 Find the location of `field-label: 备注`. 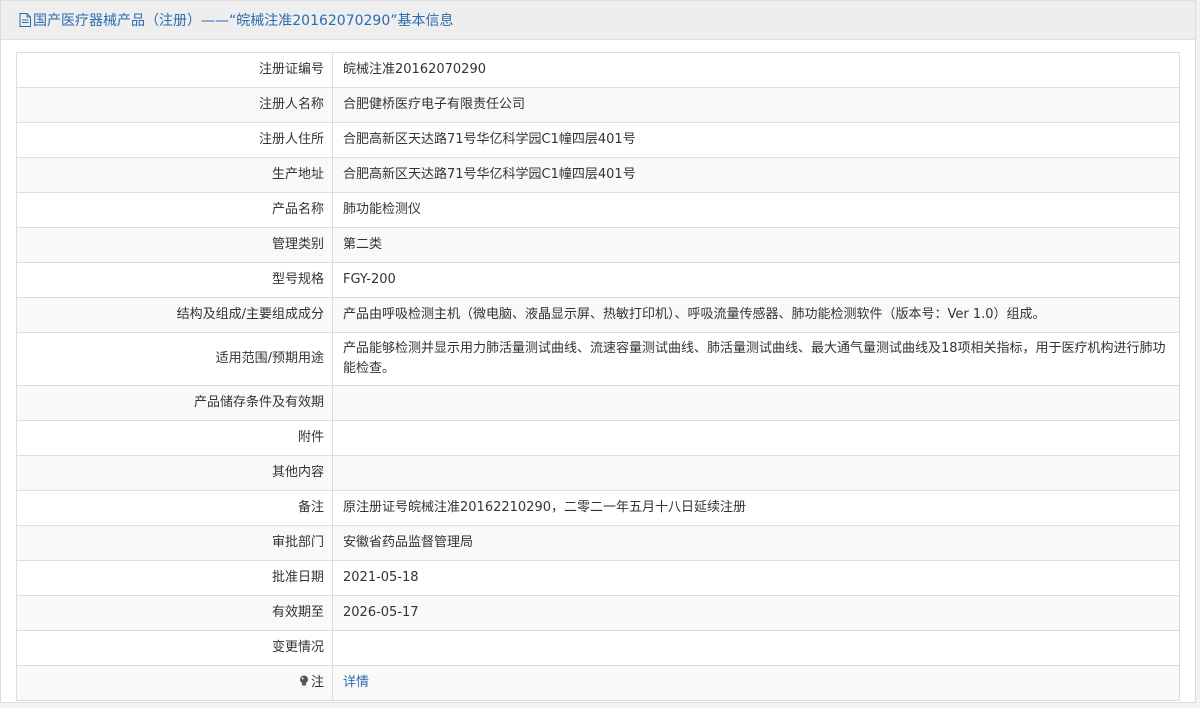

field-label: 备注 is located at coordinates (174, 508).